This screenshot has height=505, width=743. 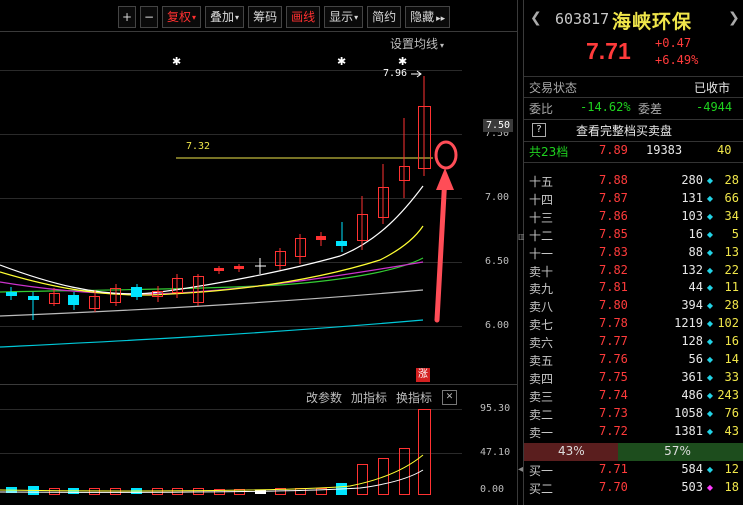 What do you see at coordinates (613, 305) in the screenshot?
I see `level-price: 7.80` at bounding box center [613, 305].